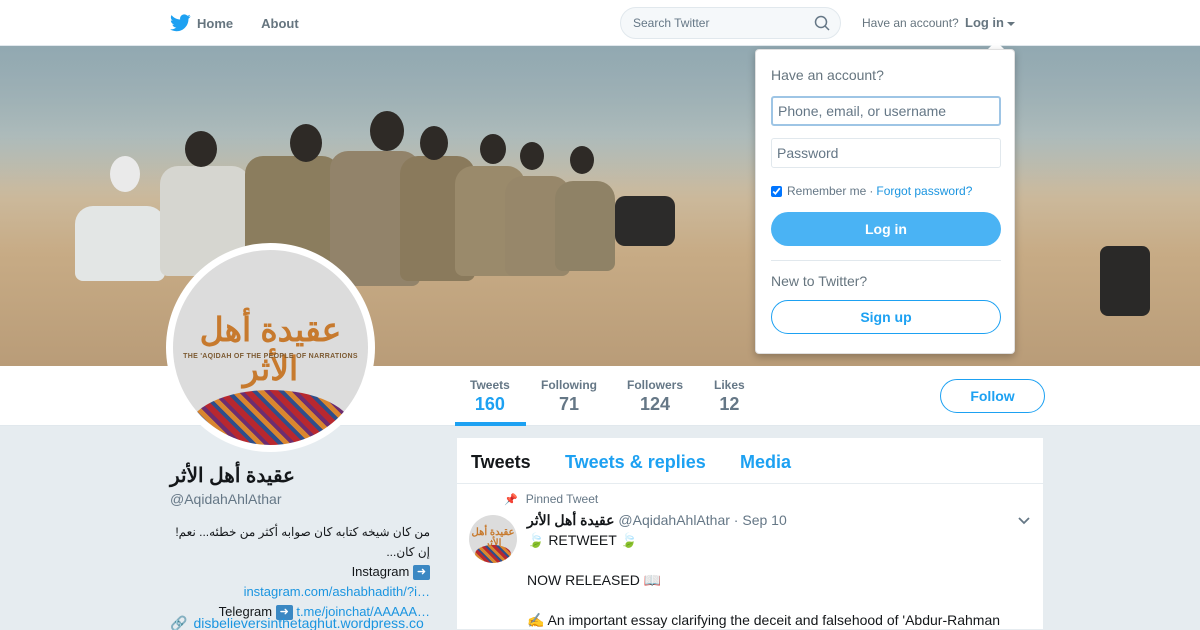 This screenshot has width=1200, height=630. What do you see at coordinates (308, 622) in the screenshot?
I see `website-link: disbelieversinthetaghut.wordpress.co` at bounding box center [308, 622].